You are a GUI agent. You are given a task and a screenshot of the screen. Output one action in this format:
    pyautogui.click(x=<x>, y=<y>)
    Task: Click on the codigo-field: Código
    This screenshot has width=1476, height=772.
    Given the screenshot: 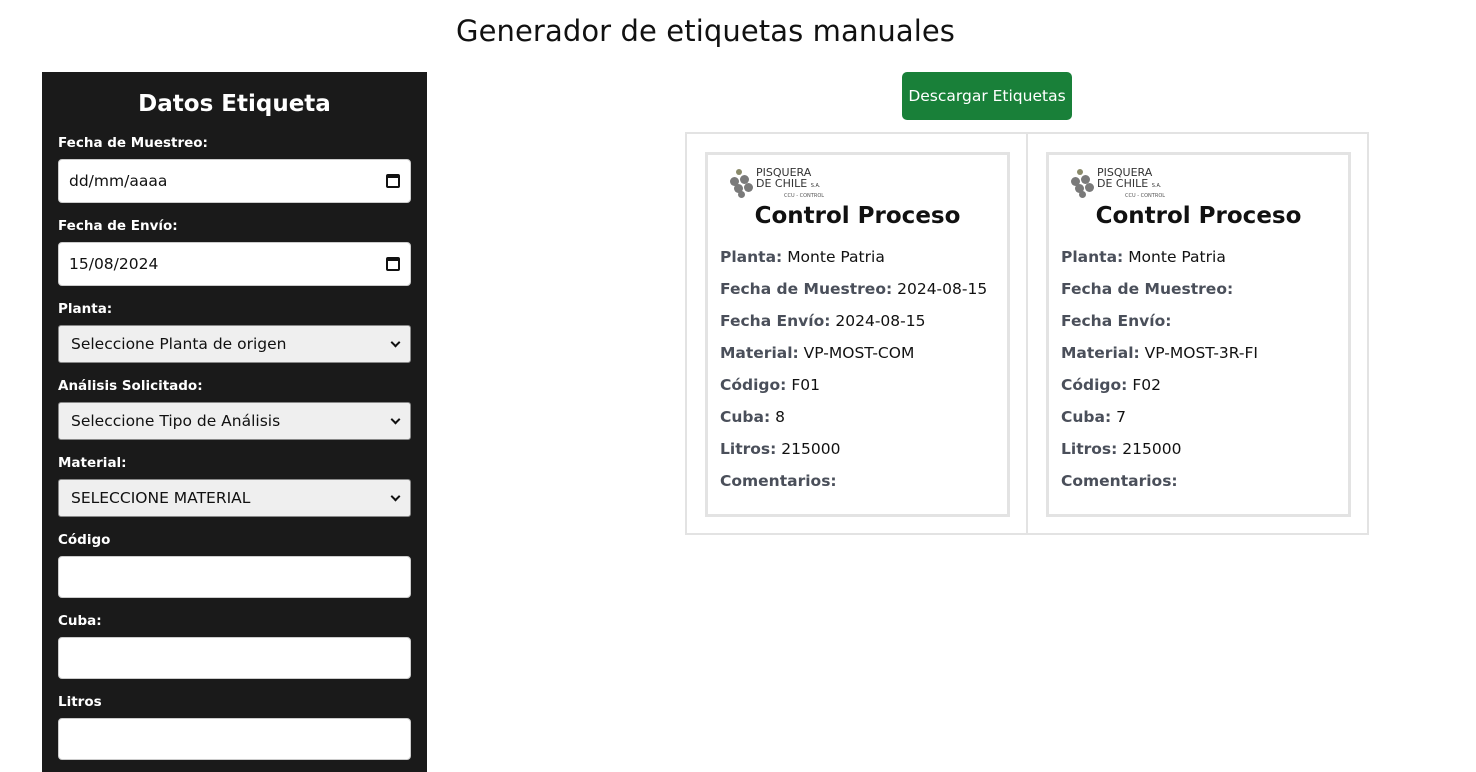 What is the action you would take?
    pyautogui.click(x=234, y=564)
    